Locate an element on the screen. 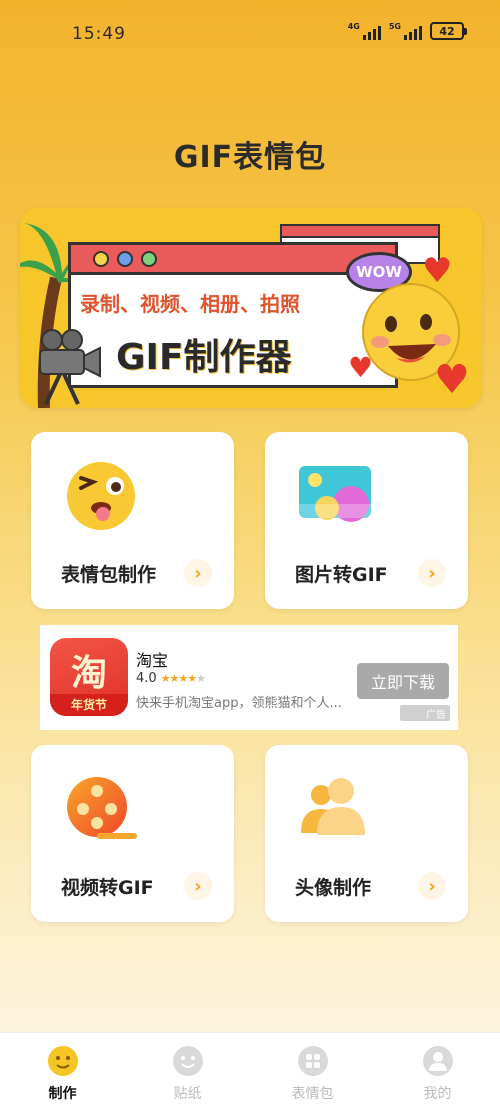 The image size is (500, 1111). signal-label: 4G is located at coordinates (353, 26).